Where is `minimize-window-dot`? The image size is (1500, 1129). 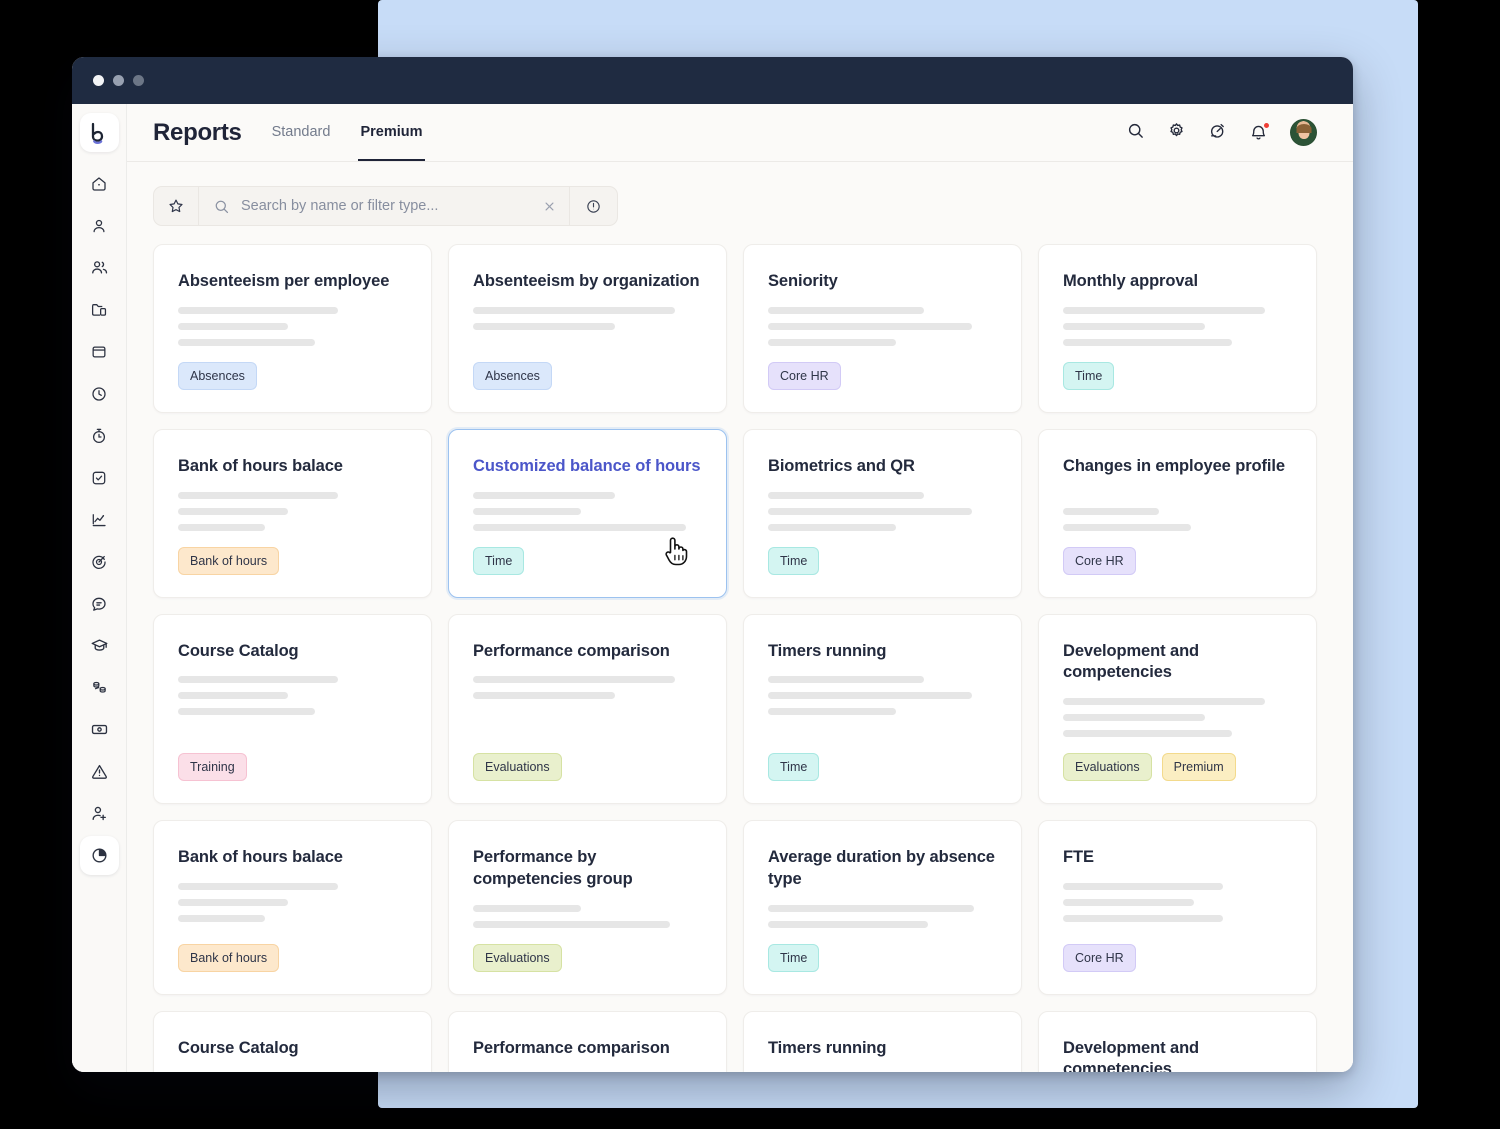 minimize-window-dot is located at coordinates (118, 80).